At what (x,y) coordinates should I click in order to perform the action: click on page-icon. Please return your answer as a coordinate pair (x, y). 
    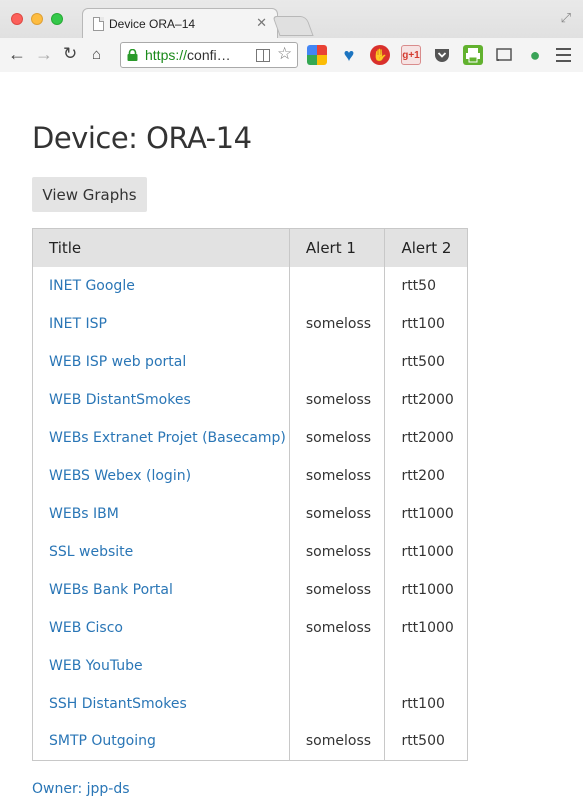
    Looking at the image, I should click on (98, 24).